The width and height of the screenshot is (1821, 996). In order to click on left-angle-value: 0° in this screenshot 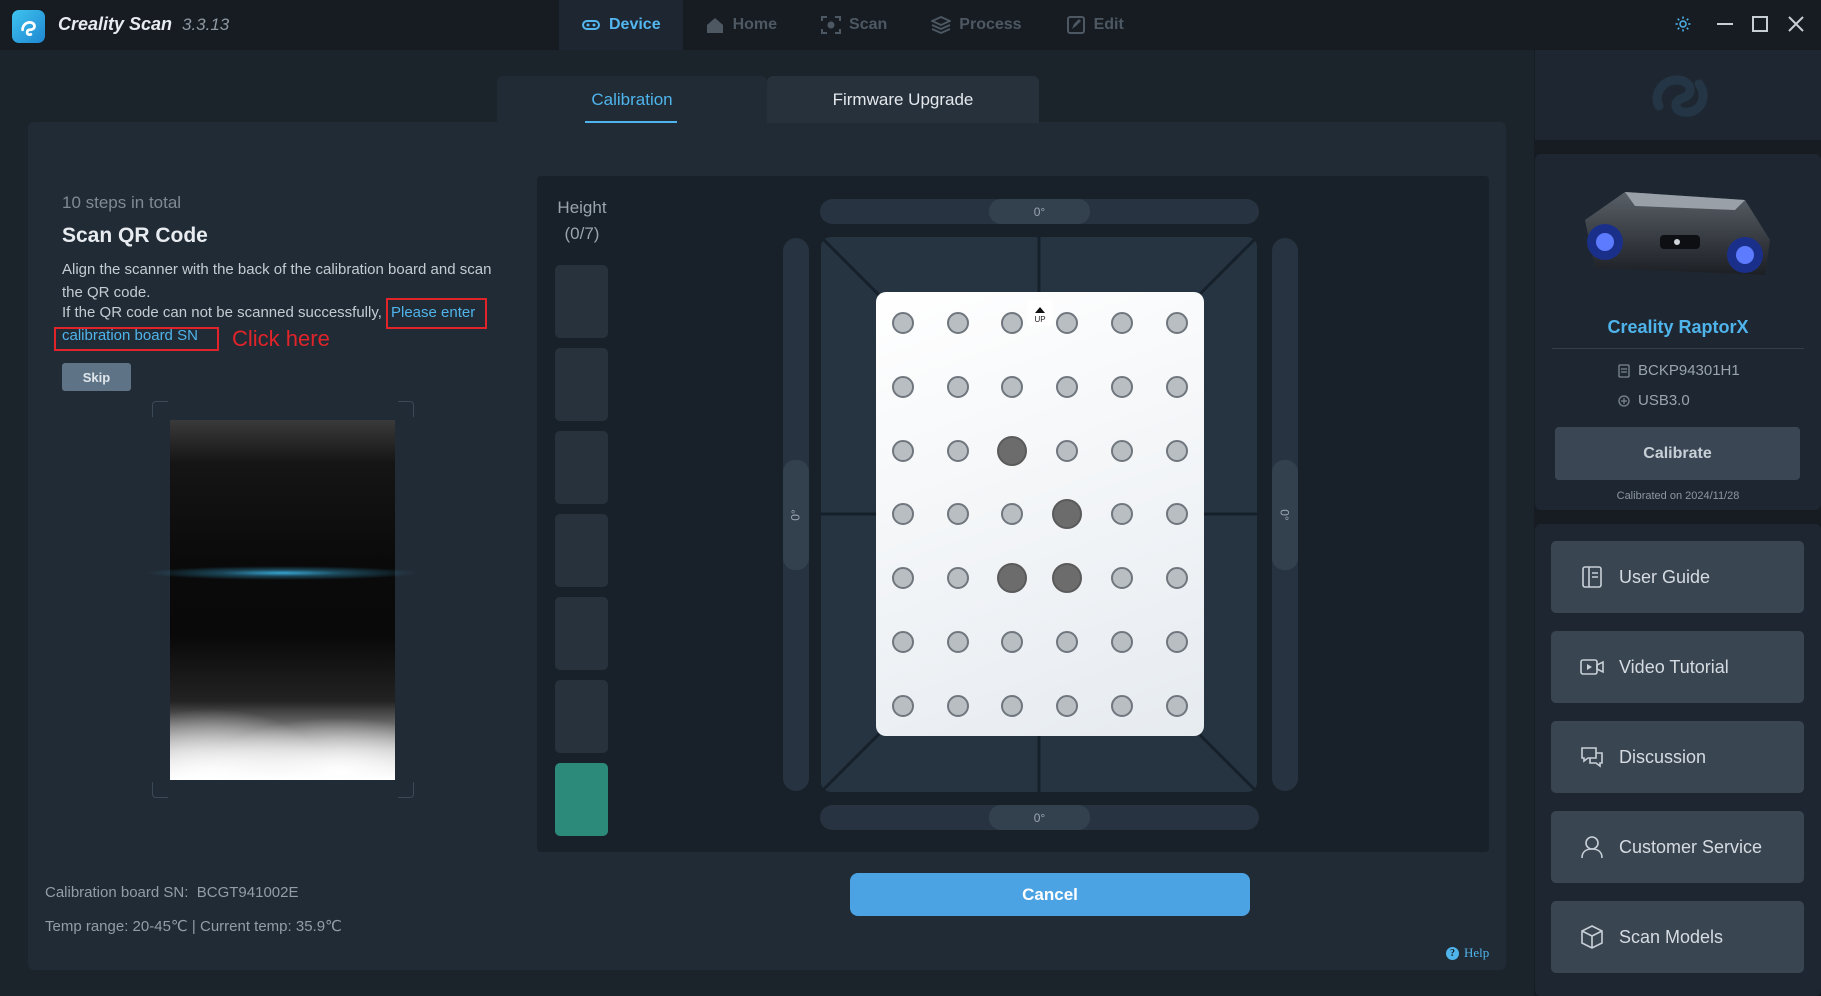, I will do `click(796, 515)`.